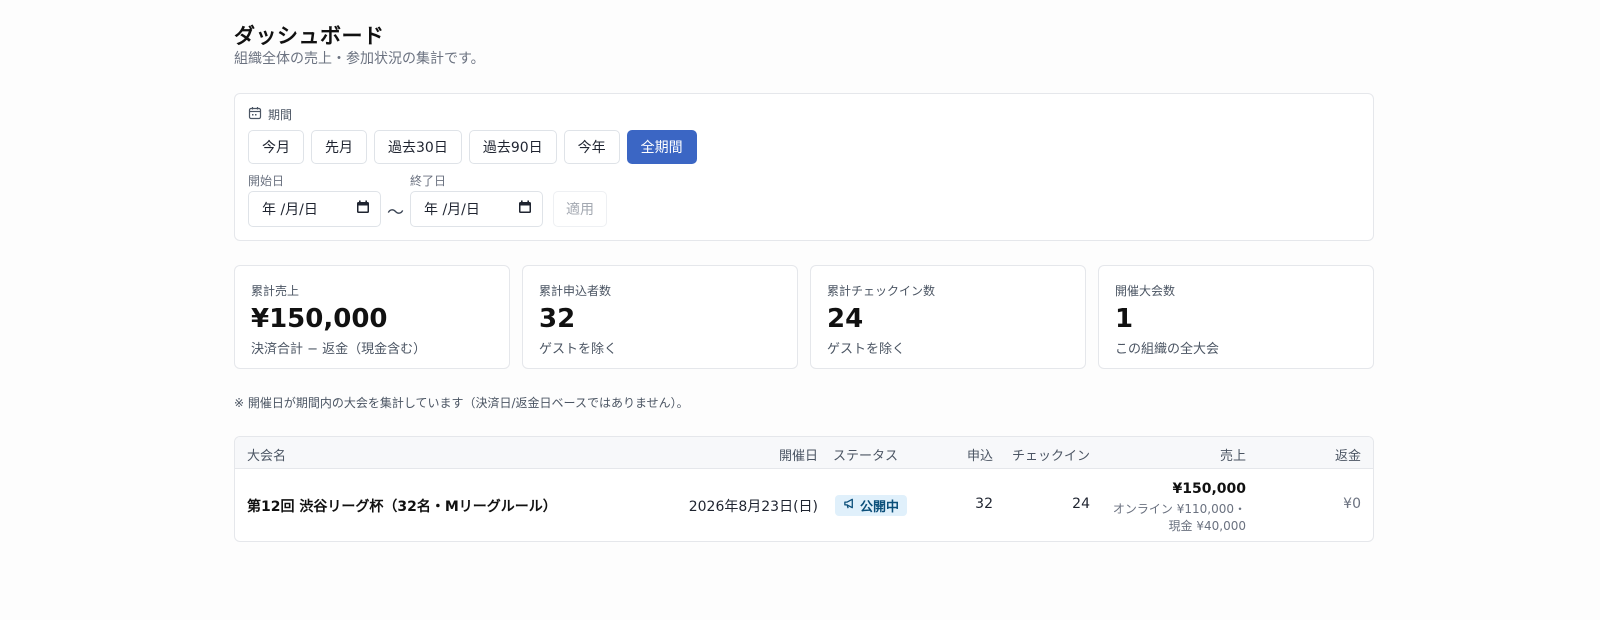 Image resolution: width=1600 pixels, height=620 pixels. I want to click on checkins-count: 24, so click(1081, 504).